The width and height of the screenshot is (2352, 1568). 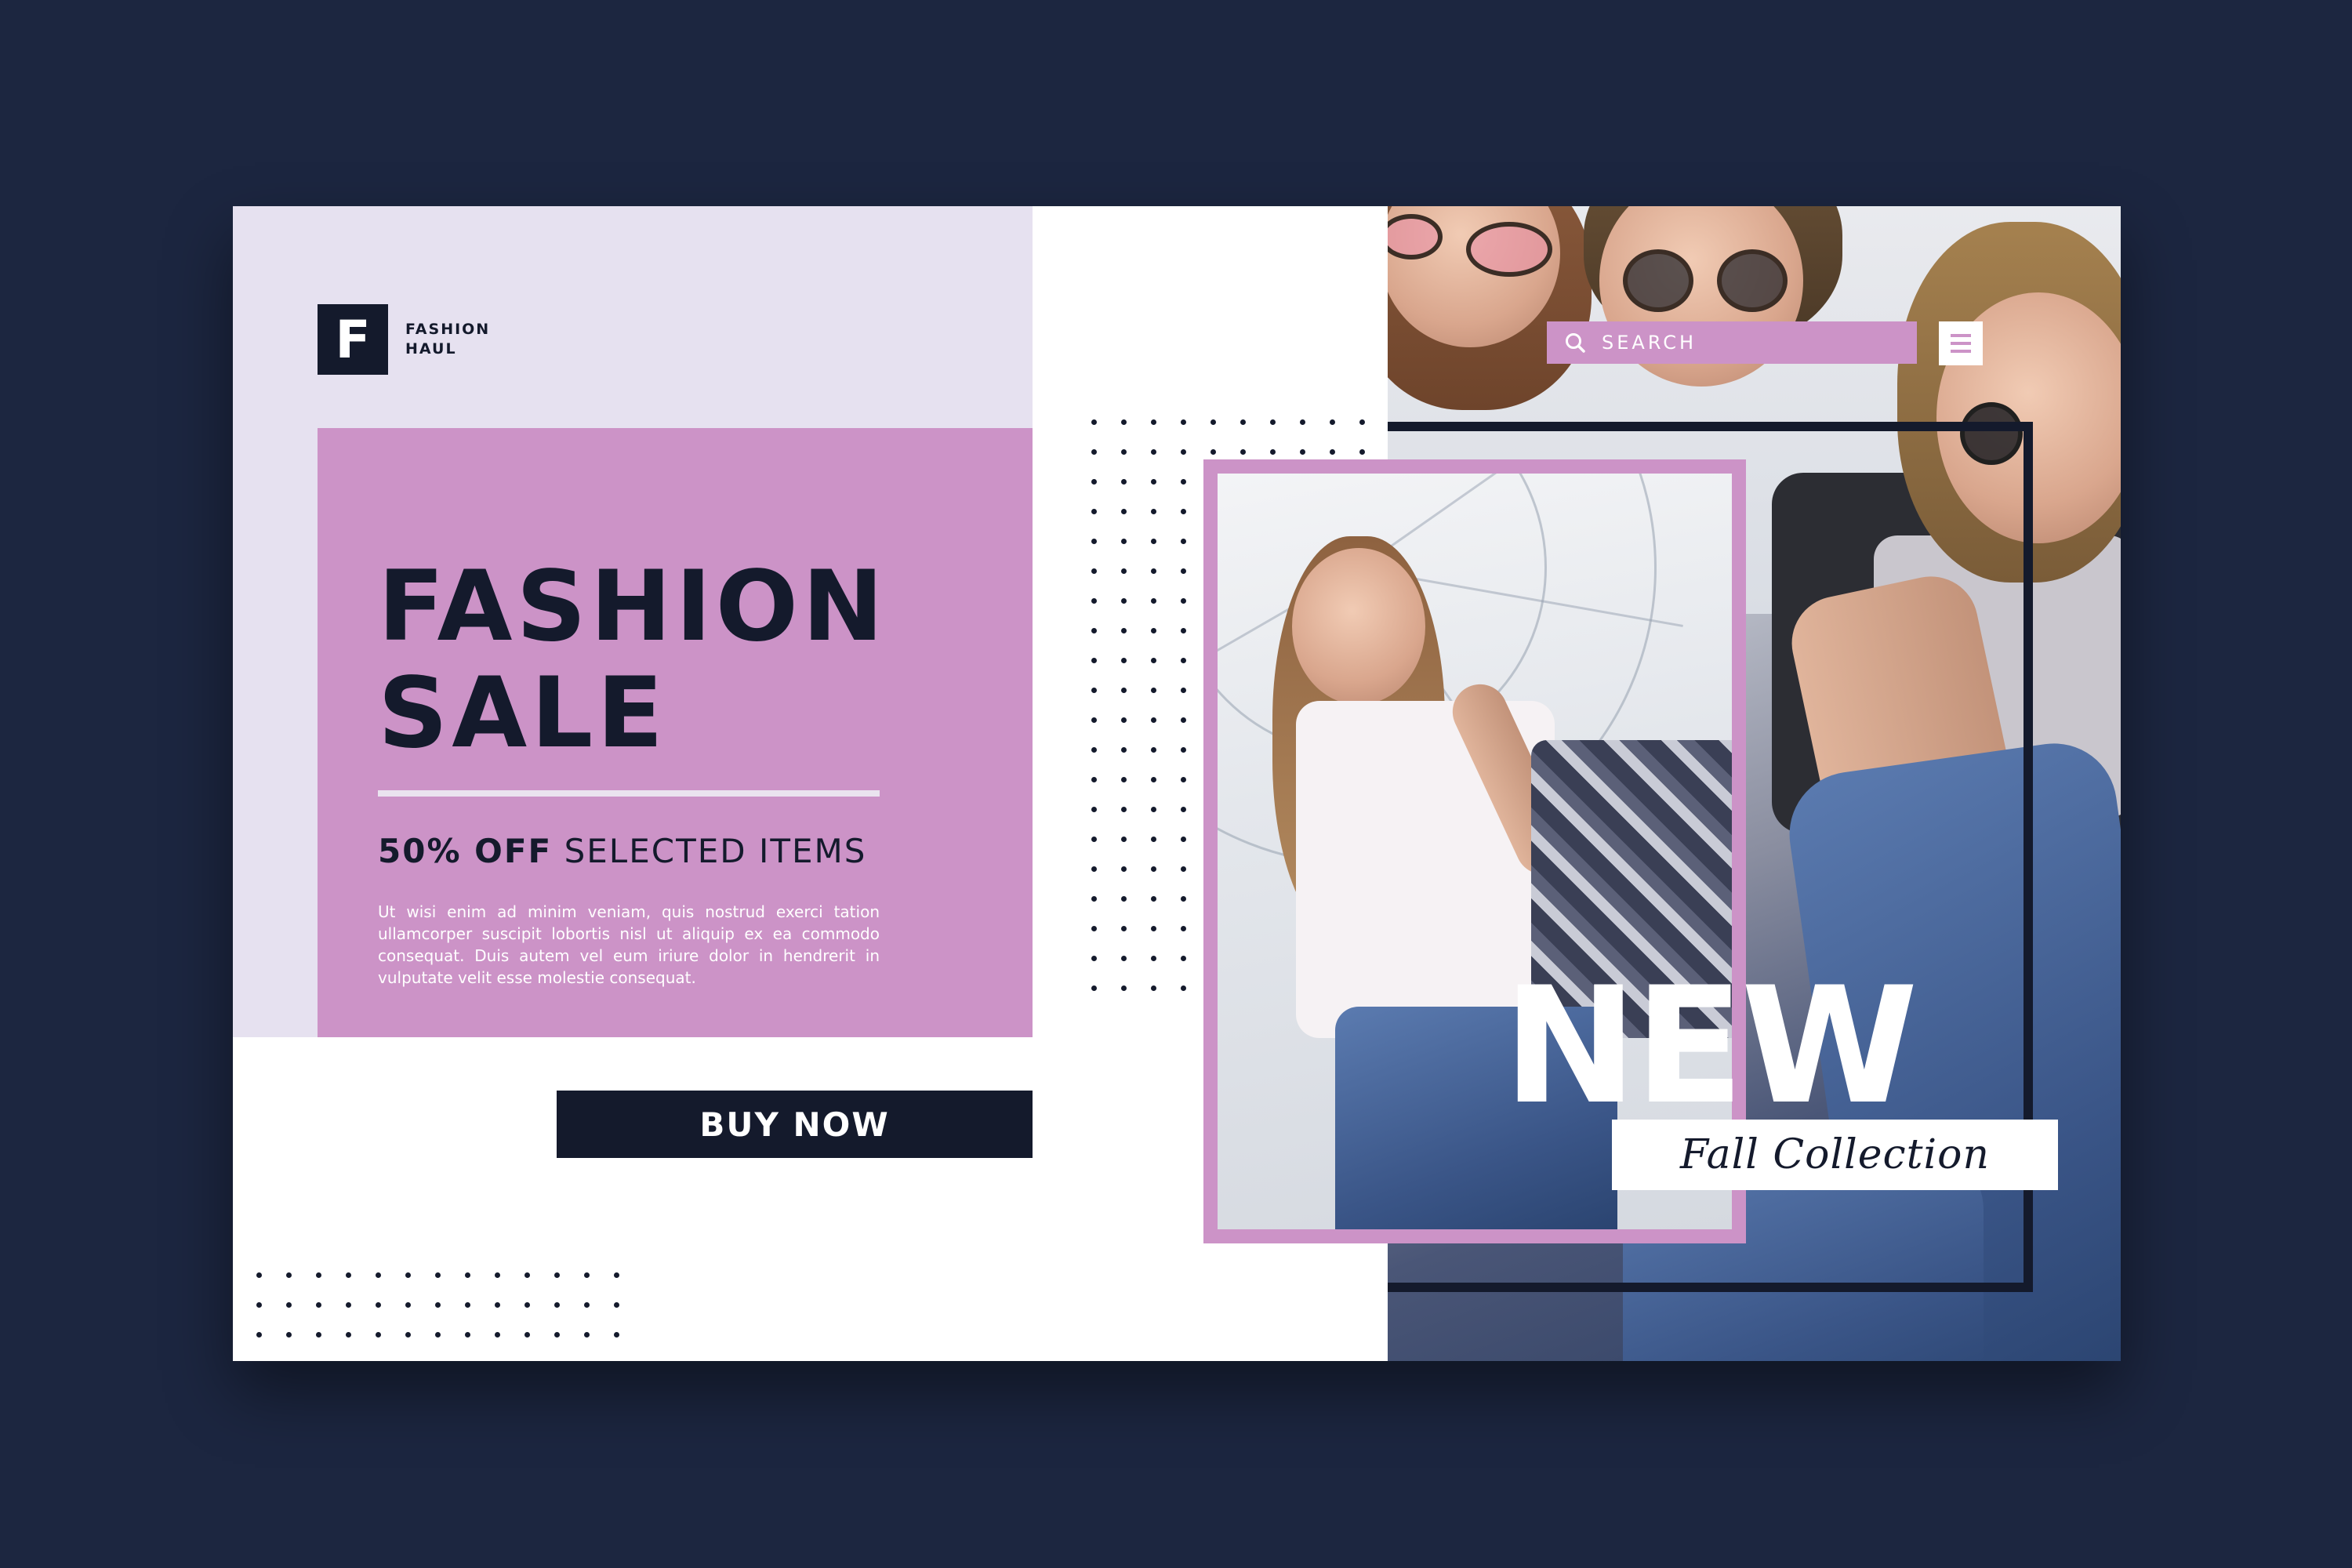 I want to click on hamburger-menu-icon, so click(x=1961, y=343).